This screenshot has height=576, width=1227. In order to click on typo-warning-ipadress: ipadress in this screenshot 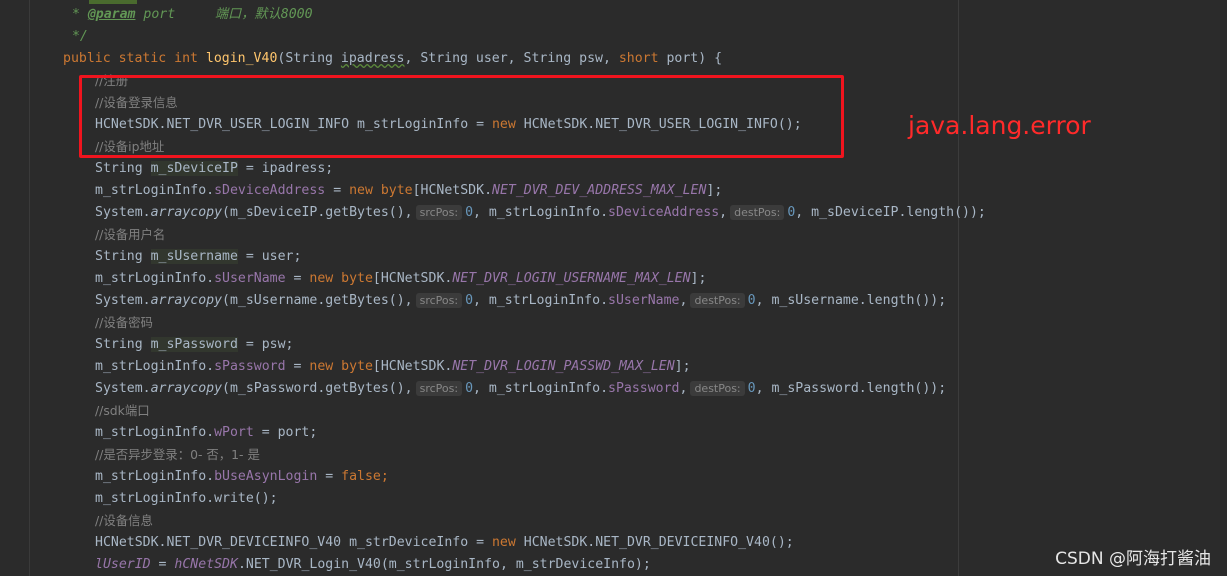, I will do `click(372, 58)`.